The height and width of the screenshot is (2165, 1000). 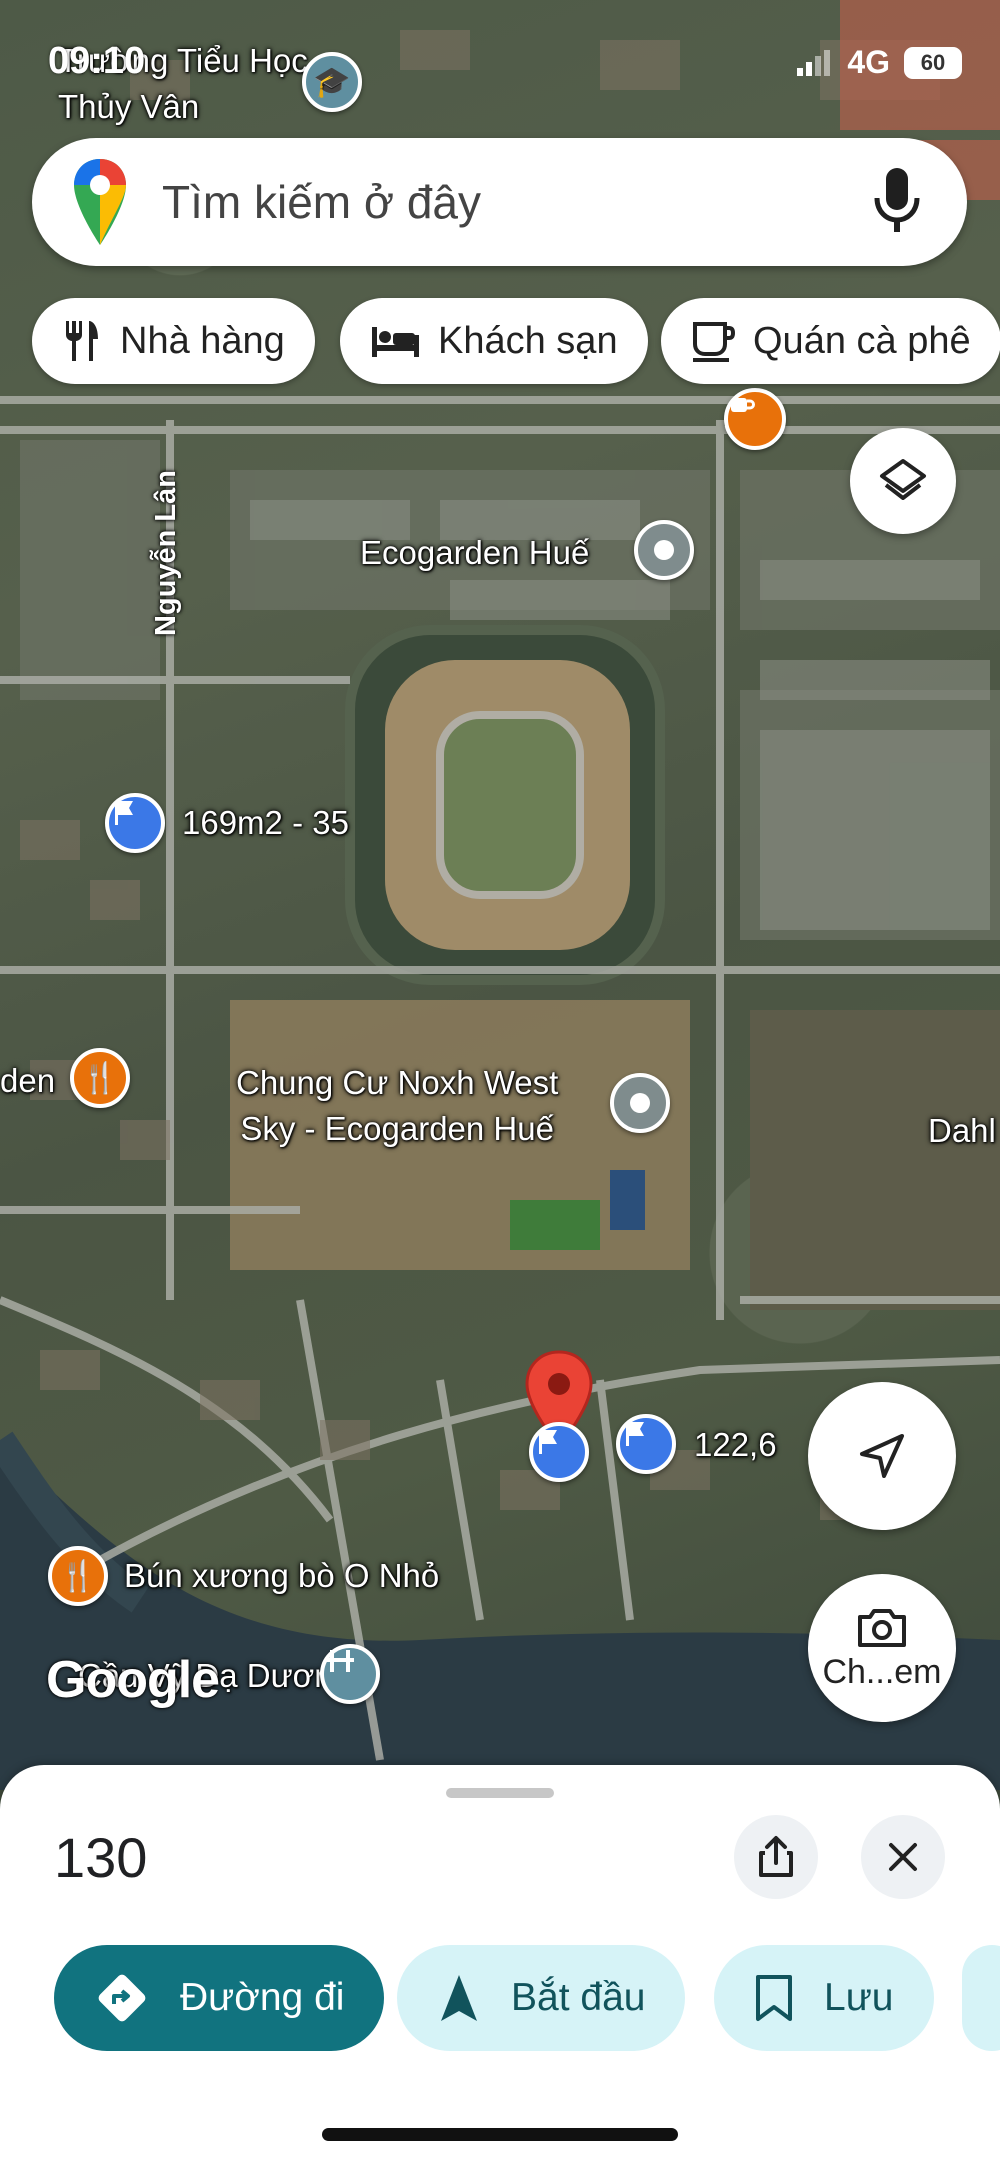 I want to click on bridge-marker, so click(x=350, y=1674).